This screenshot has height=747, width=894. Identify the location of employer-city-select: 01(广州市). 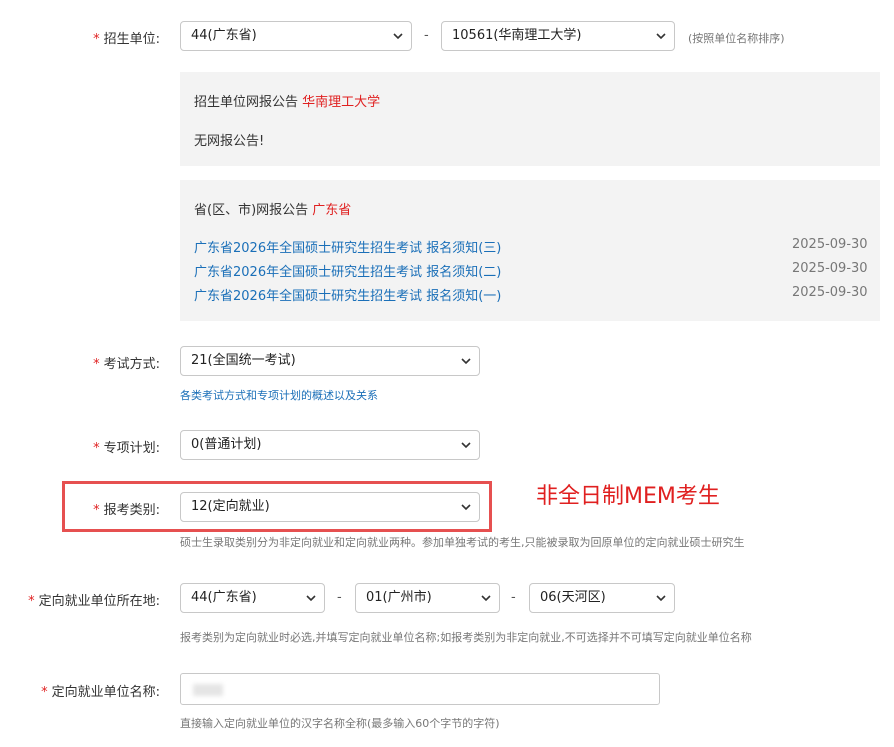
(427, 598).